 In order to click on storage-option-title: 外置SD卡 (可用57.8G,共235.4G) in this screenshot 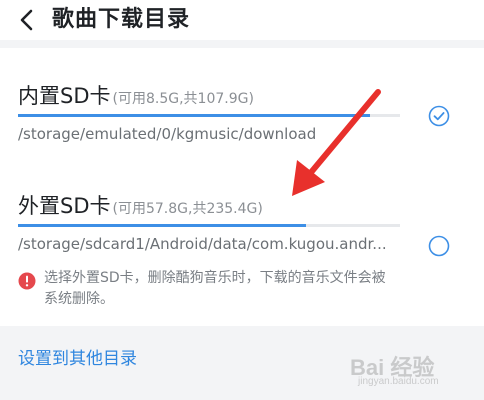, I will do `click(140, 205)`.